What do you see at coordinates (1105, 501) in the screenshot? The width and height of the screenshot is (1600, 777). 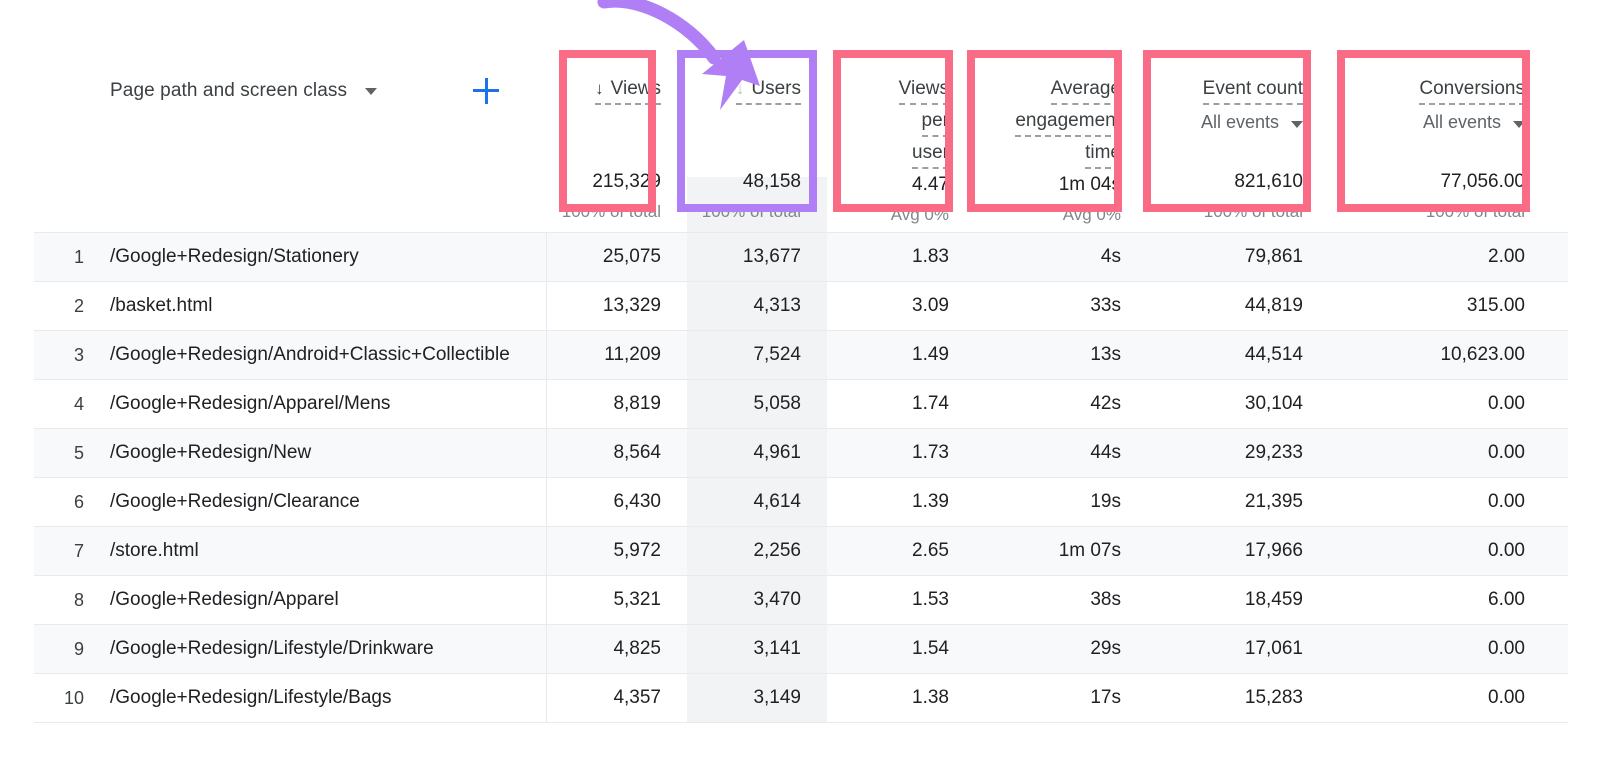 I see `row-avg-engagement-time: 19s` at bounding box center [1105, 501].